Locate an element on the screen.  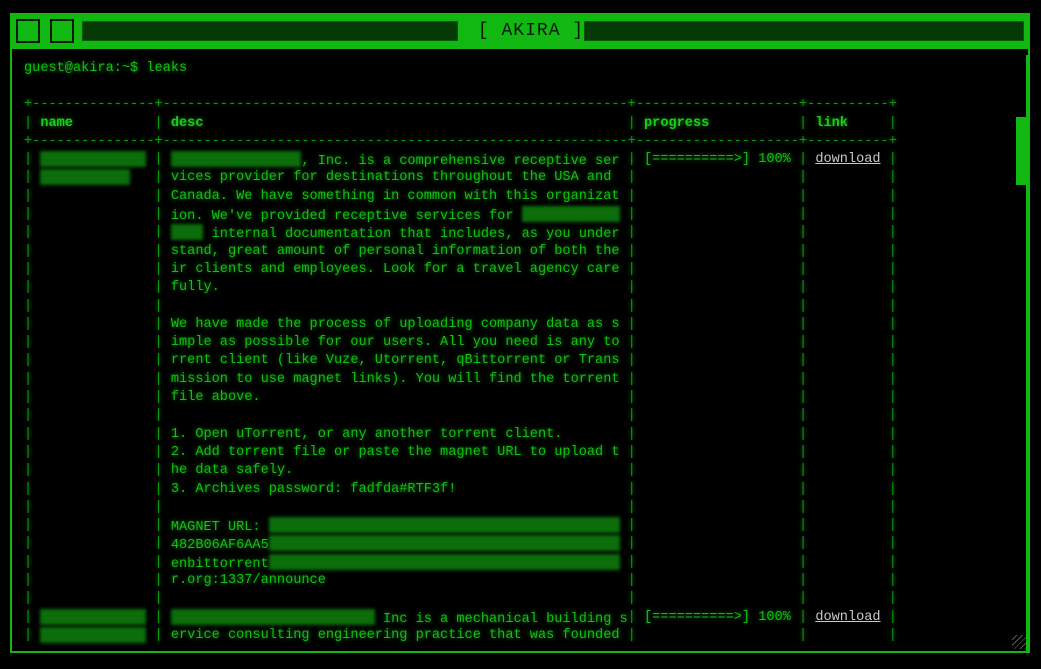
cell-text: , Inc. is a comprehensive receptive ser is located at coordinates (460, 162).